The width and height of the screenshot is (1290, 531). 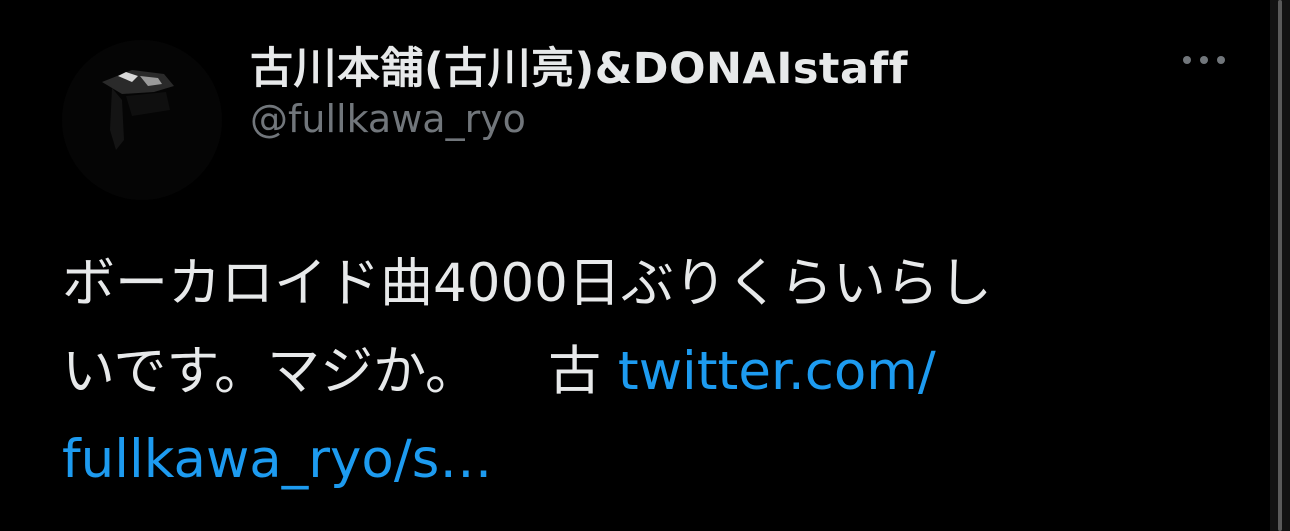 What do you see at coordinates (270, 371) in the screenshot?
I see `tweet-text-line-2-start: いです。マジか。` at bounding box center [270, 371].